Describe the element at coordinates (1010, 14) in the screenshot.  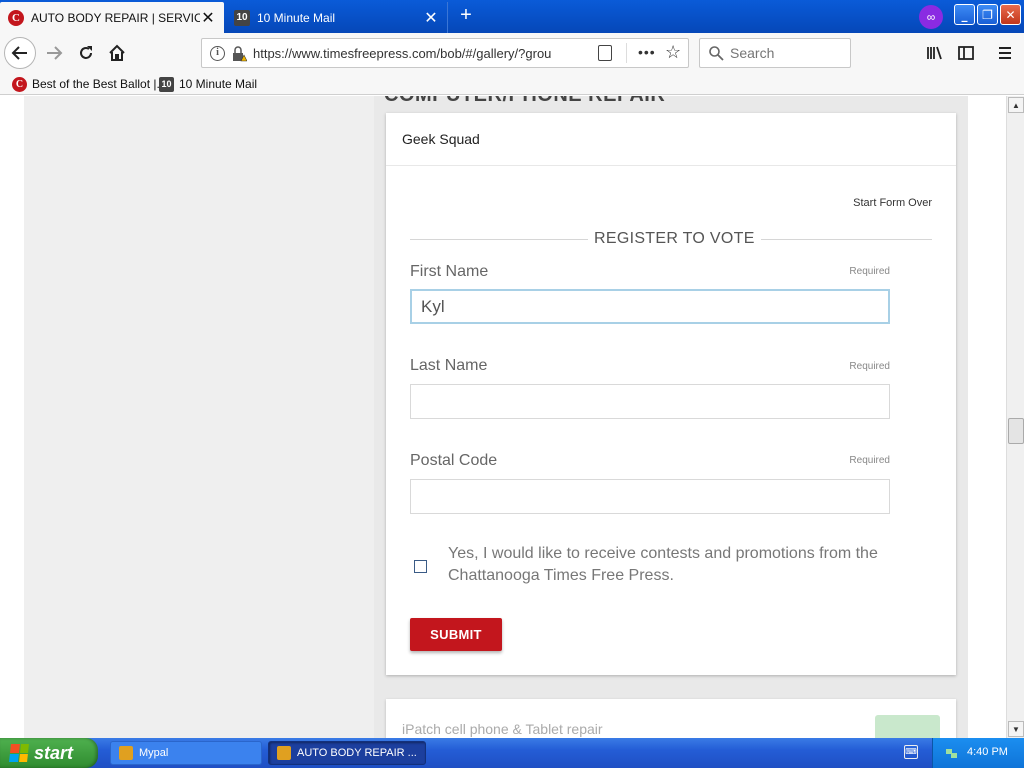
I see `close-window-button: ✕` at that location.